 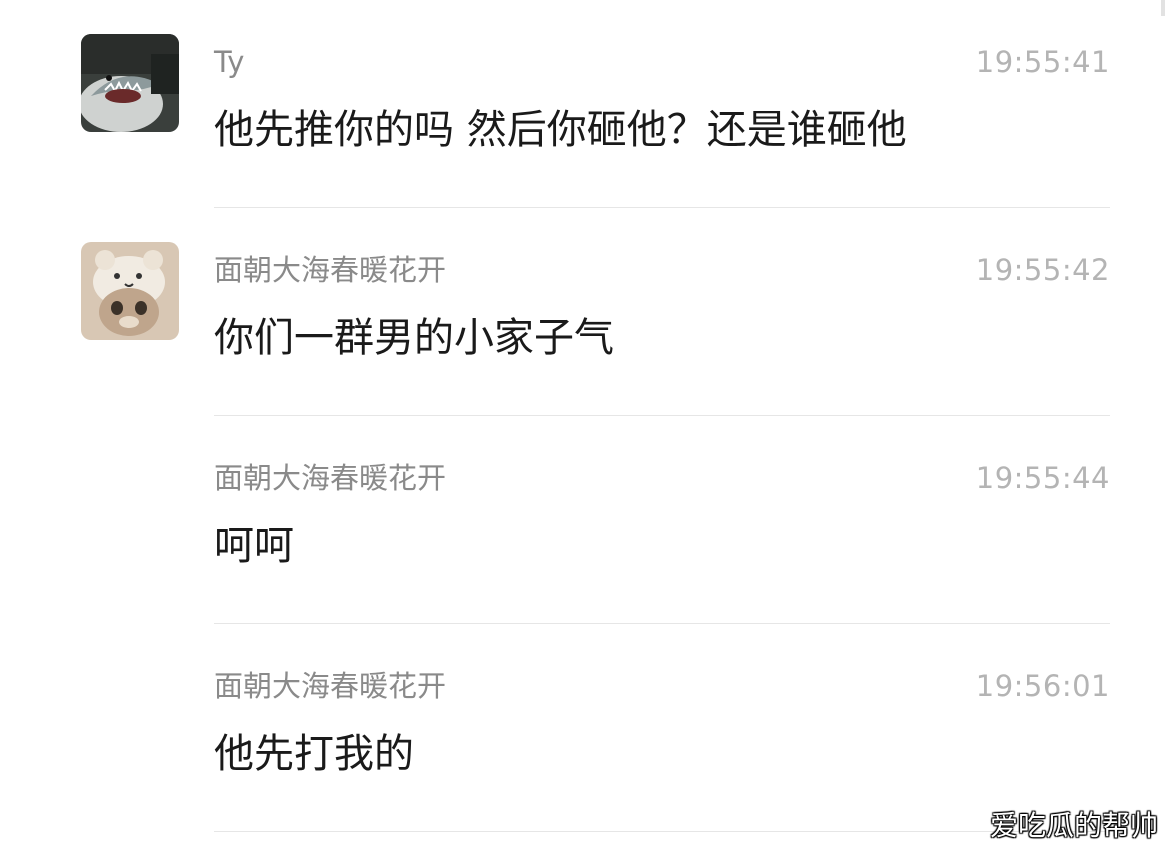 What do you see at coordinates (662, 831) in the screenshot?
I see `message-divider` at bounding box center [662, 831].